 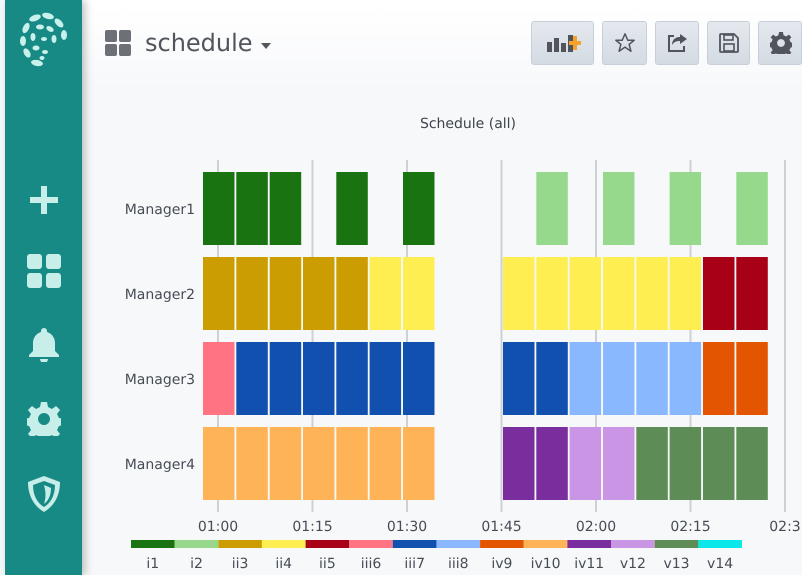 What do you see at coordinates (43, 345) in the screenshot?
I see `bell-icon` at bounding box center [43, 345].